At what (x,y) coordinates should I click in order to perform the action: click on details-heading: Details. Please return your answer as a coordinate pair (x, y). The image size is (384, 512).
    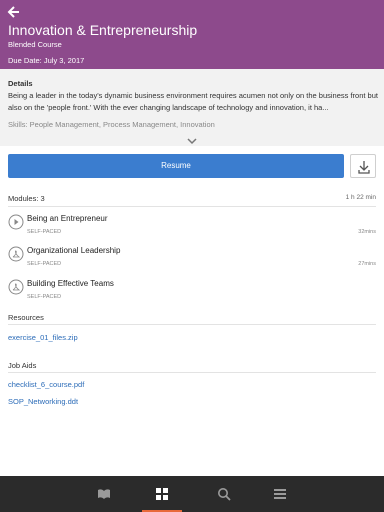
    Looking at the image, I should click on (20, 83).